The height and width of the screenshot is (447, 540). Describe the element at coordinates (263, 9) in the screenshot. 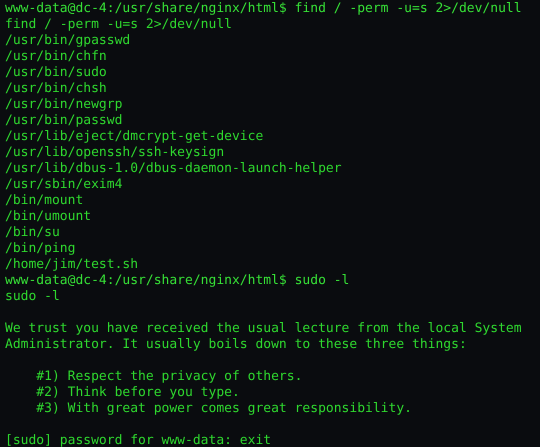

I see `command-line: www-data@dc-4:/usr/share/nginx/html$ find / -perm -u=s 2>/dev/null` at that location.